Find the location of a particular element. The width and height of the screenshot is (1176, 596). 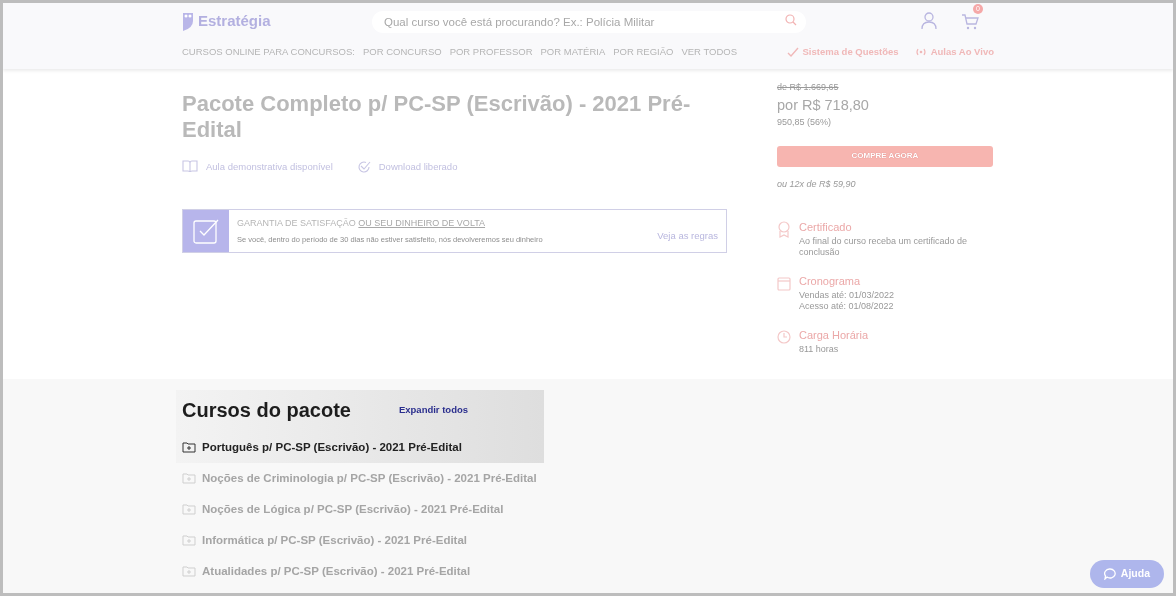

info-text: Ao final do curso receba um certificado de conclusão is located at coordinates (884, 246).